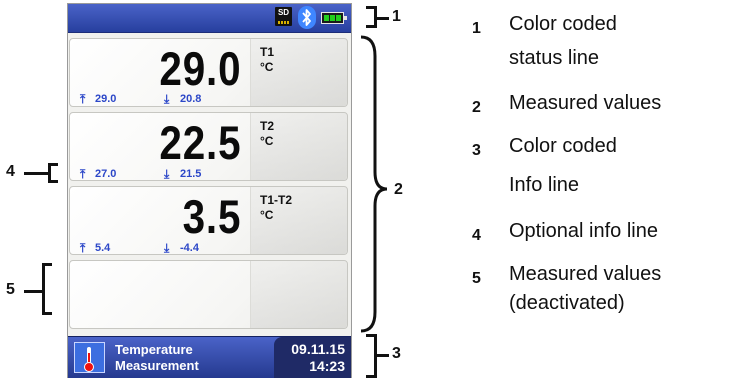  What do you see at coordinates (318, 349) in the screenshot?
I see `date-label: 09.11.15` at bounding box center [318, 349].